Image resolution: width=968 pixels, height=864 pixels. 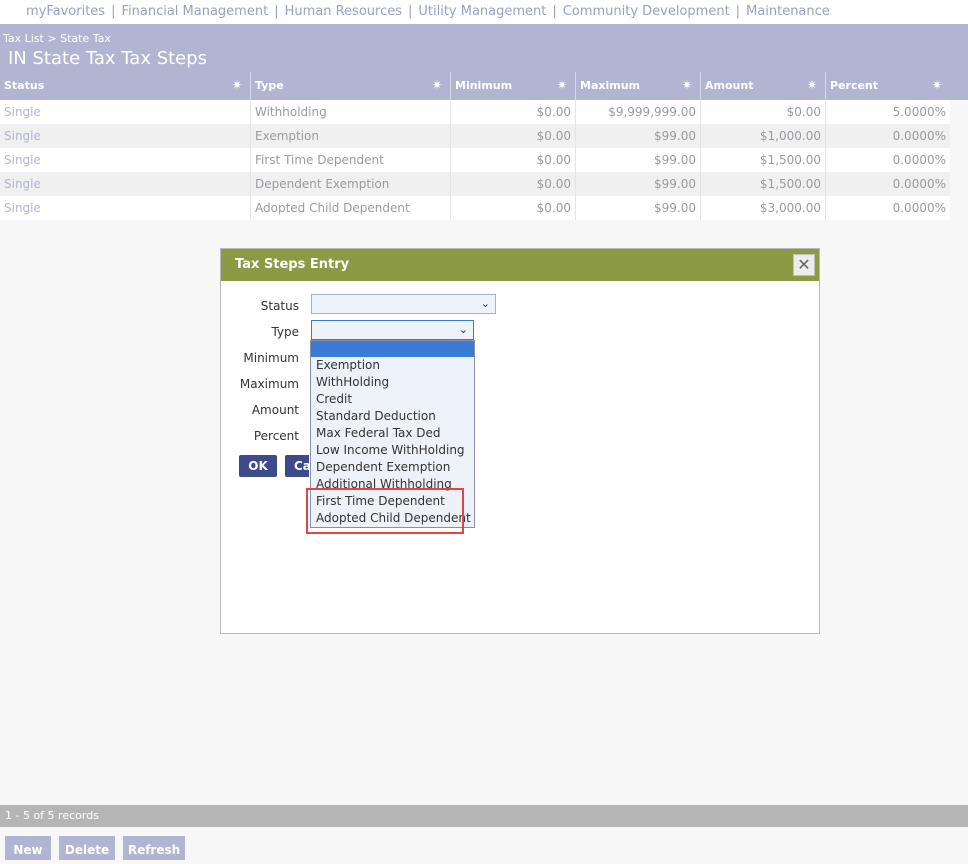 I want to click on cancel-button: Ca, so click(x=297, y=466).